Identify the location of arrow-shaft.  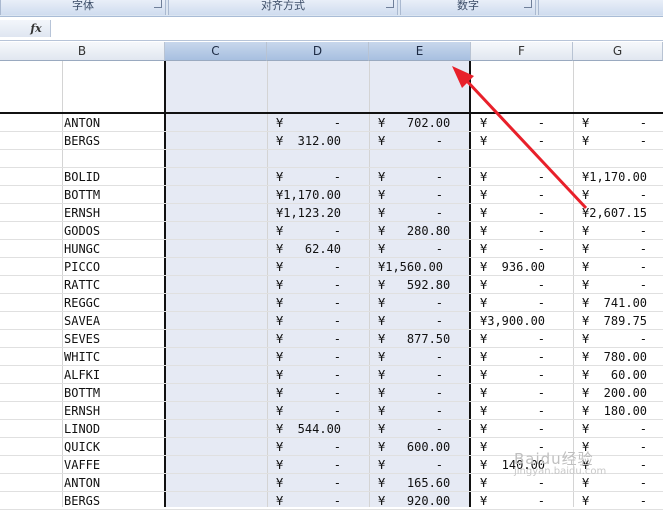
(526, 144).